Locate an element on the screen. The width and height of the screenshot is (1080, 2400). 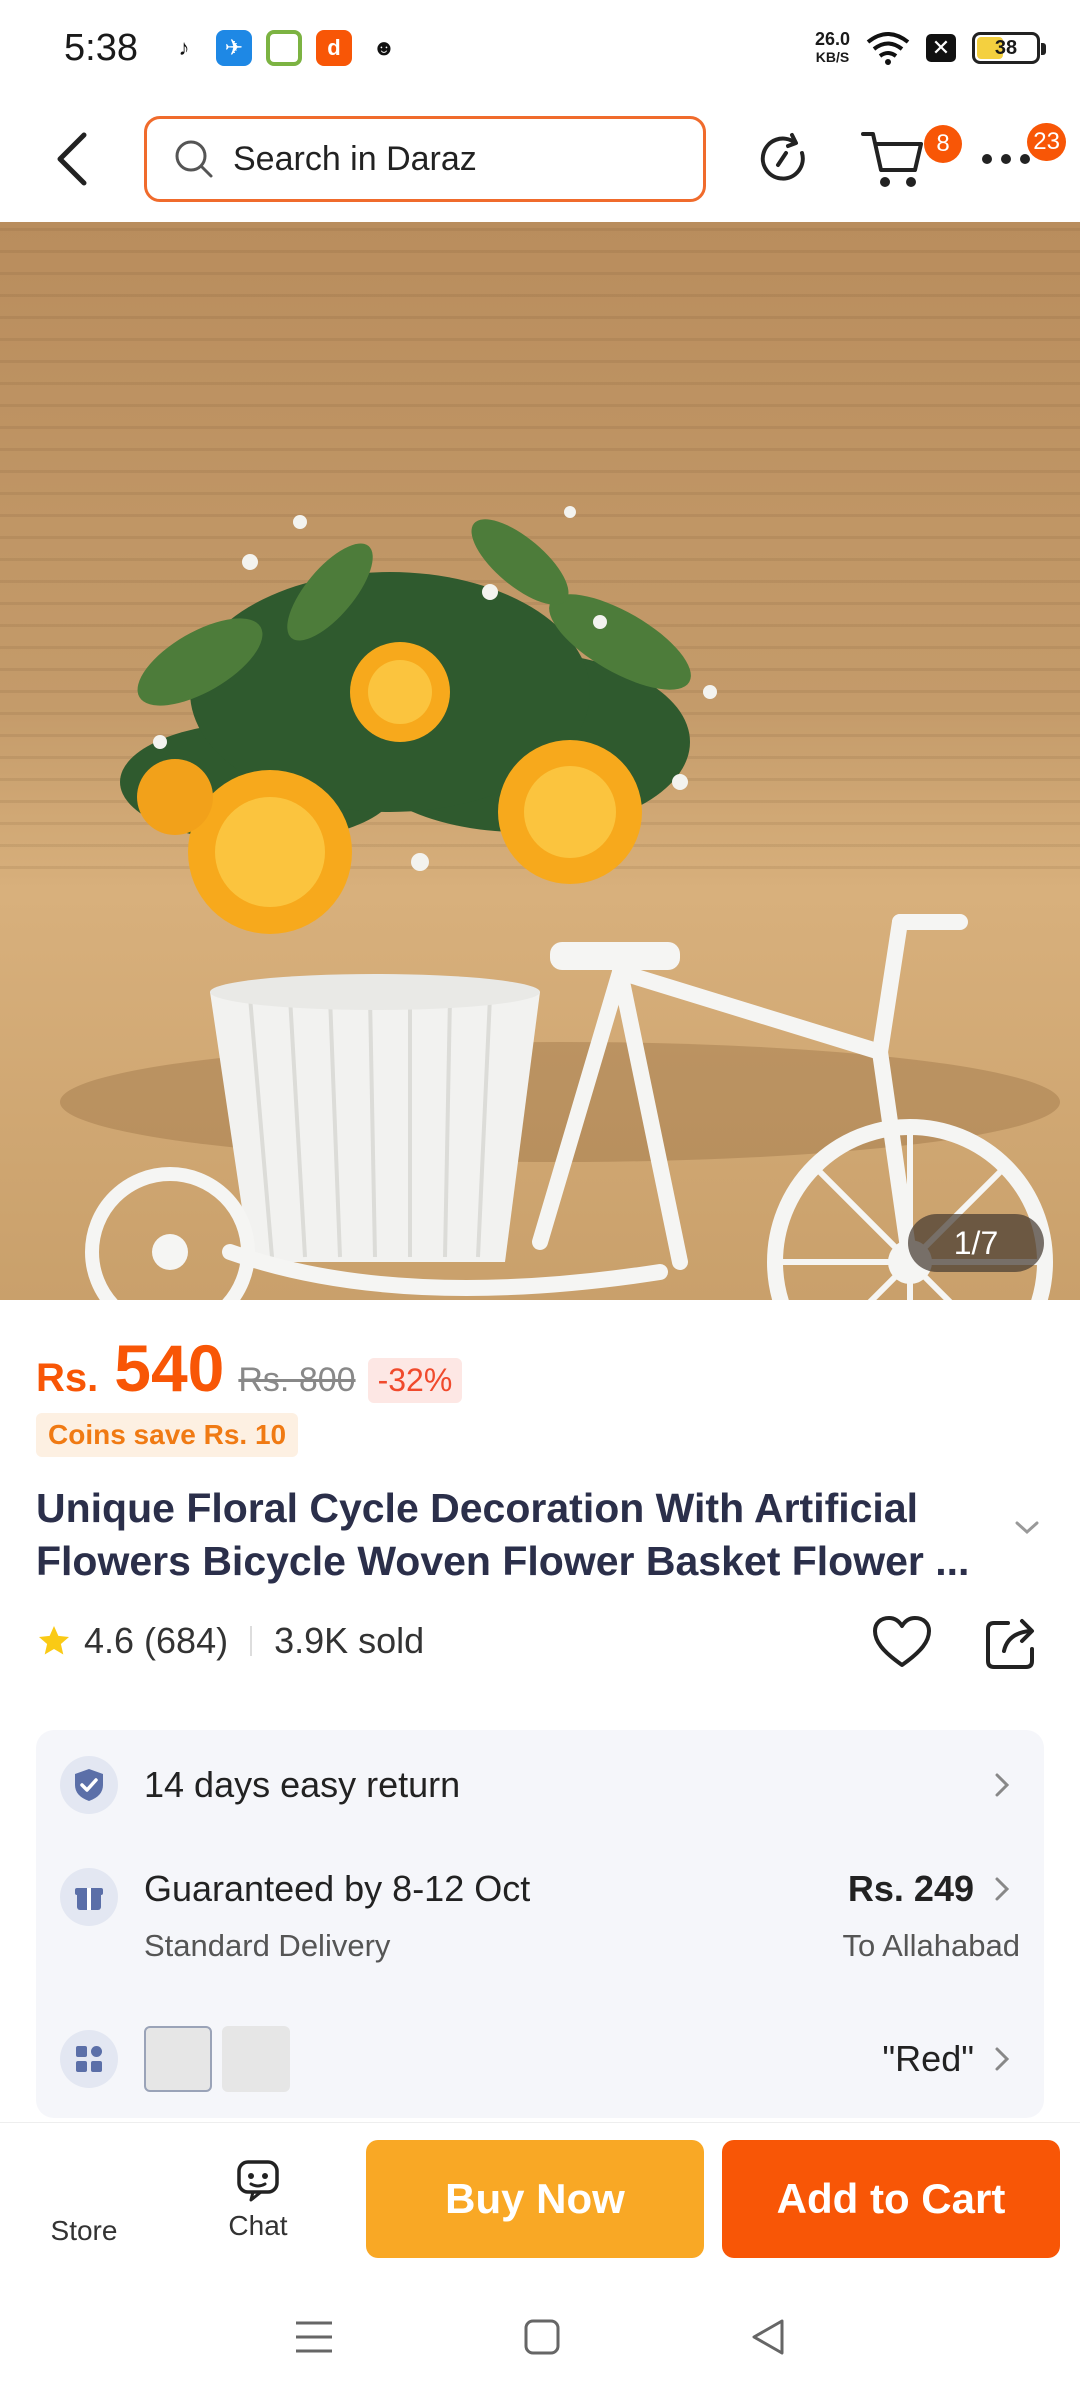
system-back-icon is located at coordinates (768, 2337).